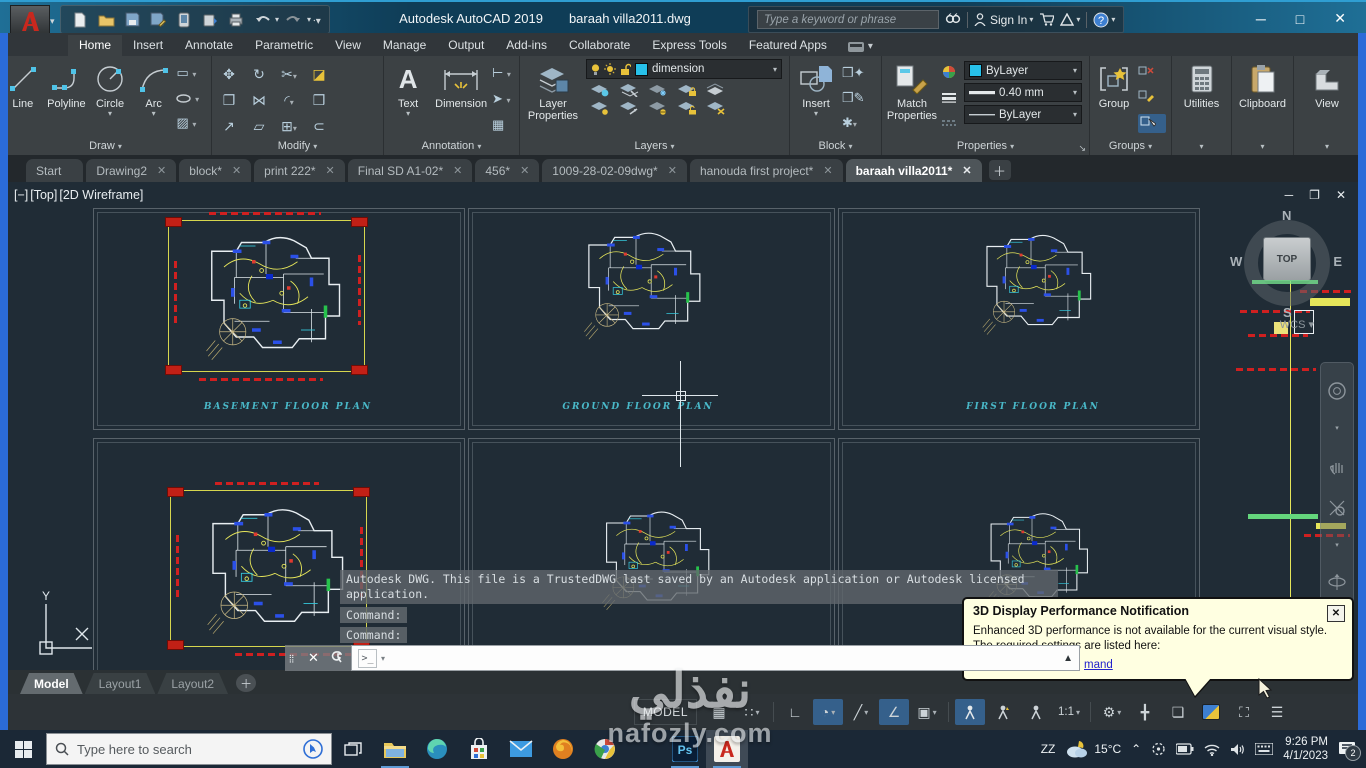 The image size is (1366, 768). What do you see at coordinates (67, 99) in the screenshot?
I see `polyline-button: Polyline` at bounding box center [67, 99].